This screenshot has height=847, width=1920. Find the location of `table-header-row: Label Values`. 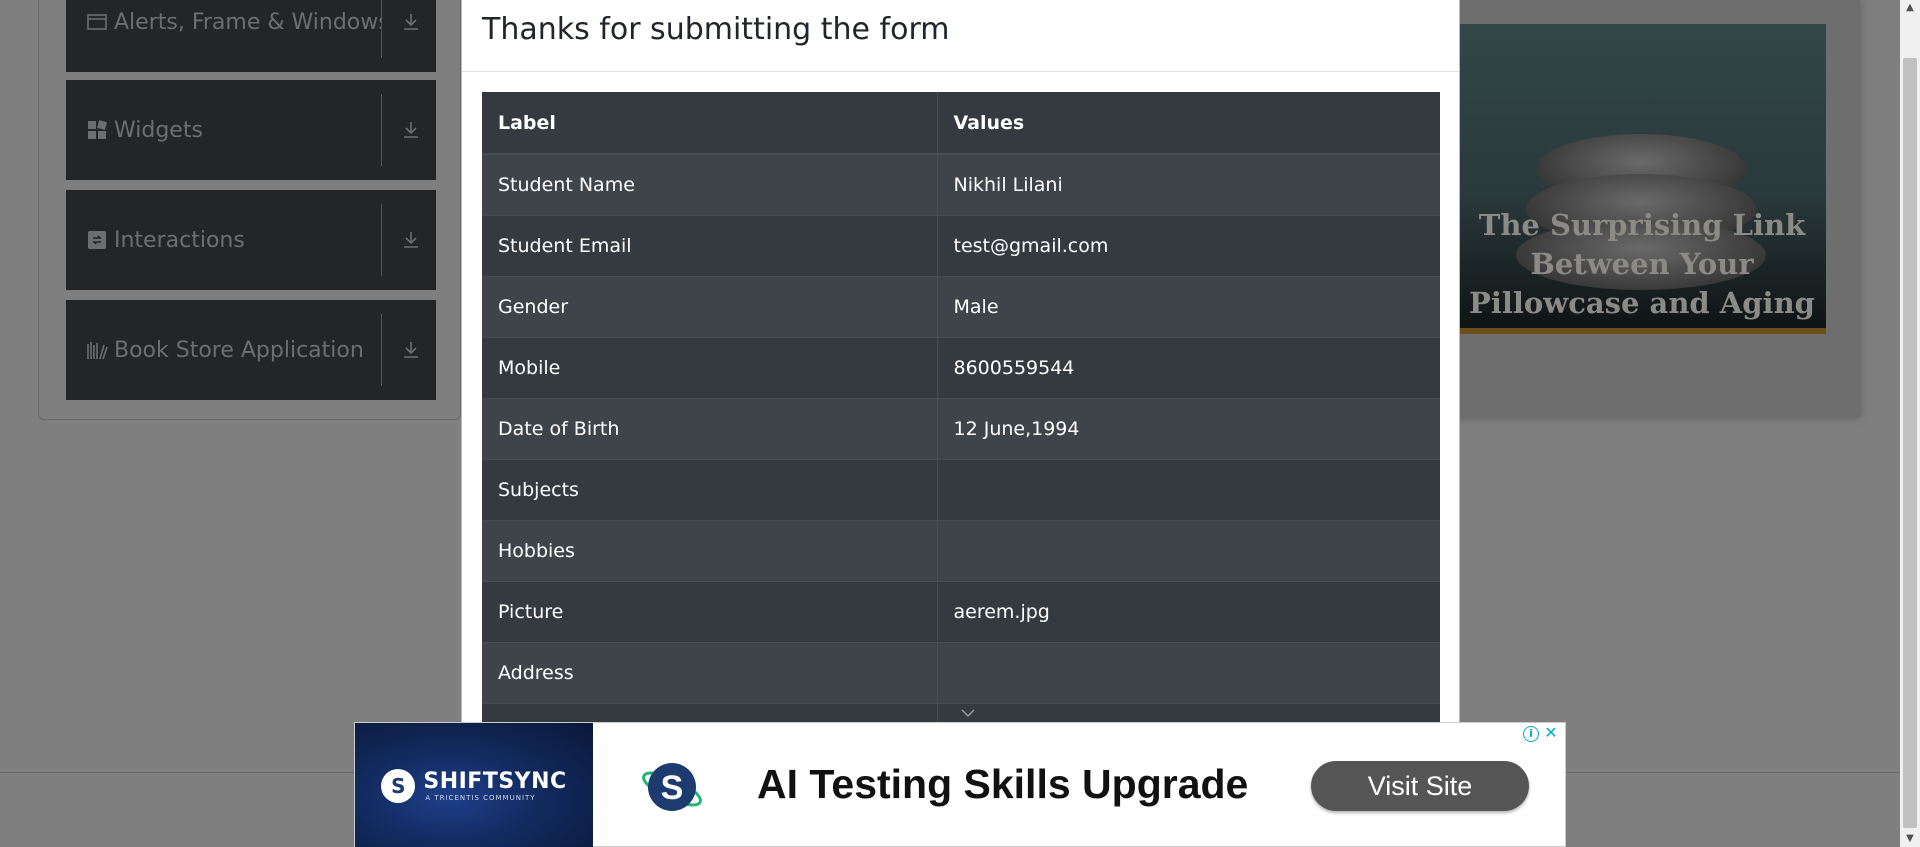

table-header-row: Label Values is located at coordinates (961, 123).